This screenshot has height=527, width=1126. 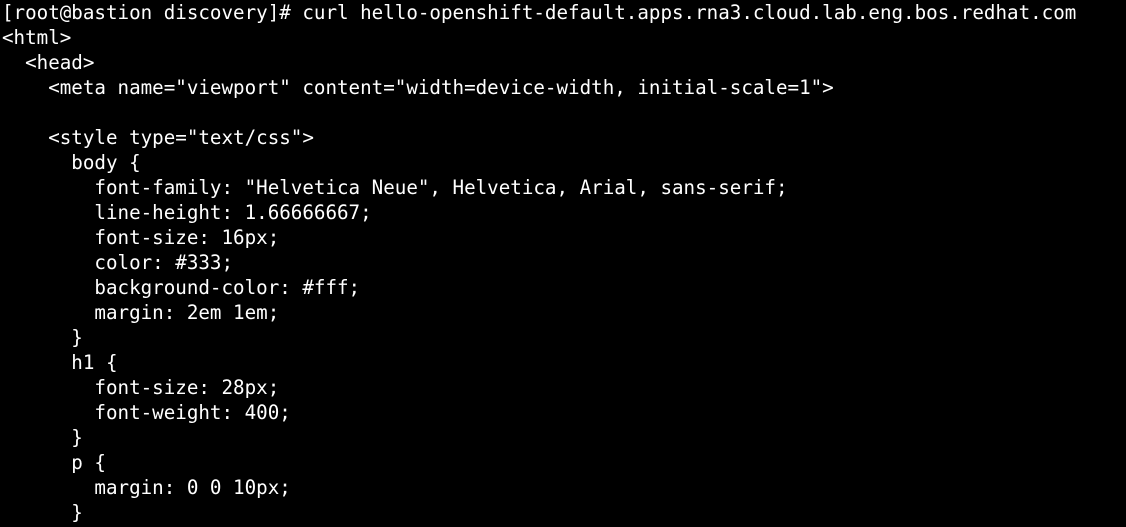 I want to click on terminal-output-line: <html>, so click(x=37, y=37).